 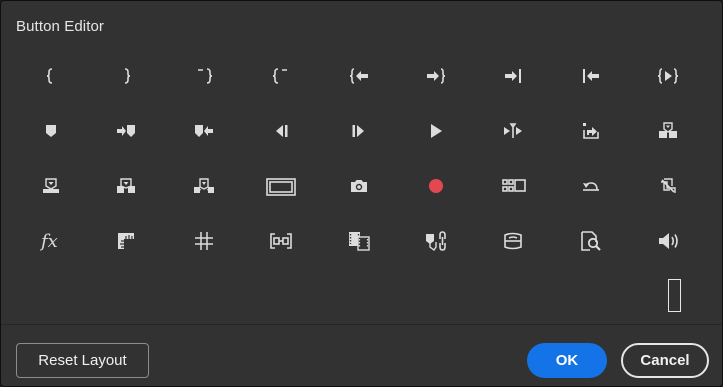 What do you see at coordinates (359, 131) in the screenshot?
I see `step-forward-icon` at bounding box center [359, 131].